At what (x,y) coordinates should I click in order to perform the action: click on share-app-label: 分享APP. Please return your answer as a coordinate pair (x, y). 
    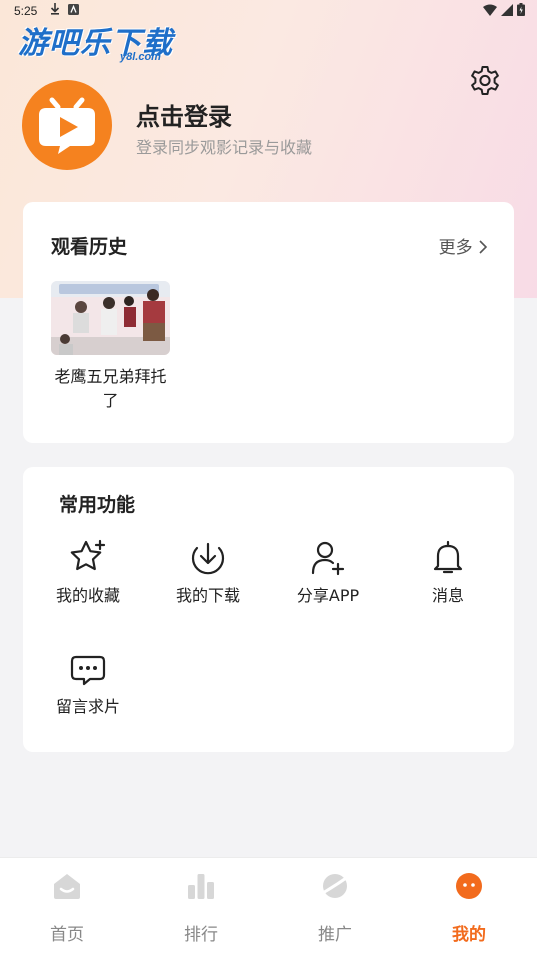
    Looking at the image, I should click on (328, 595).